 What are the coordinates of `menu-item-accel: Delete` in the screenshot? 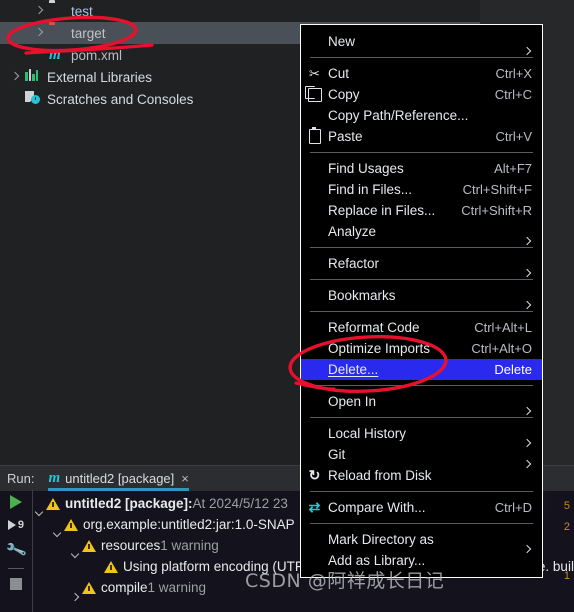 It's located at (513, 369).